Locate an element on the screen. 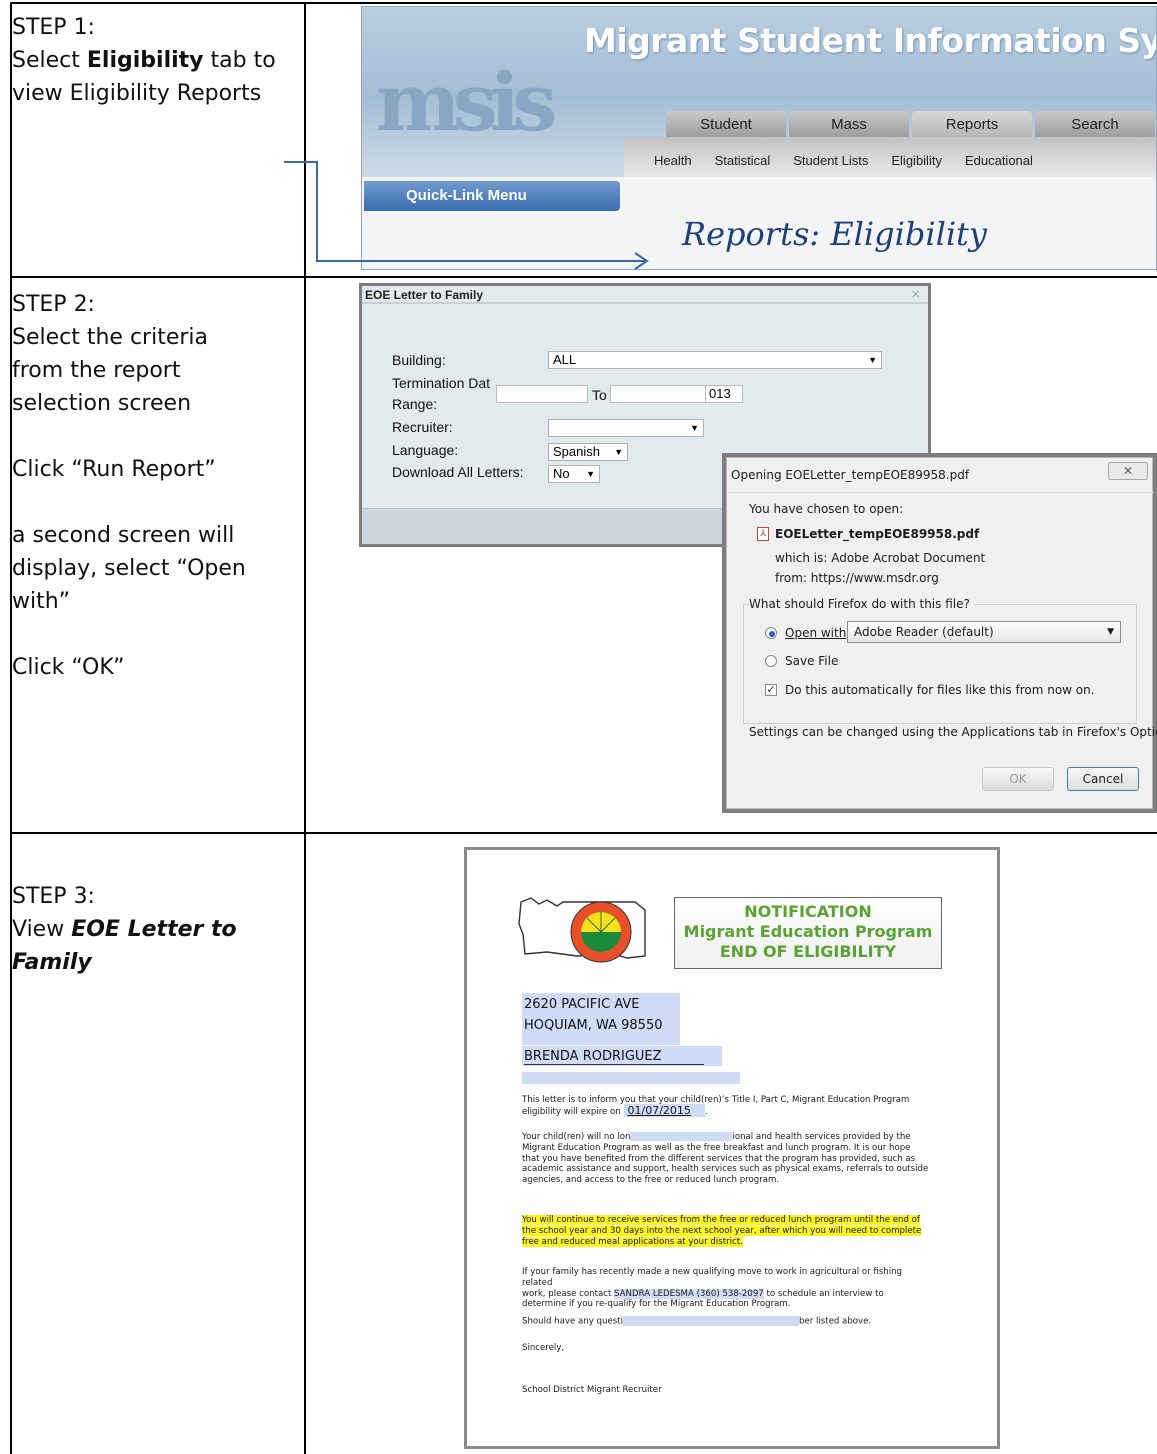 Image resolution: width=1157 pixels, height=1454 pixels. step3-instructions: STEP 3: View EOE Letter to Family is located at coordinates (152, 929).